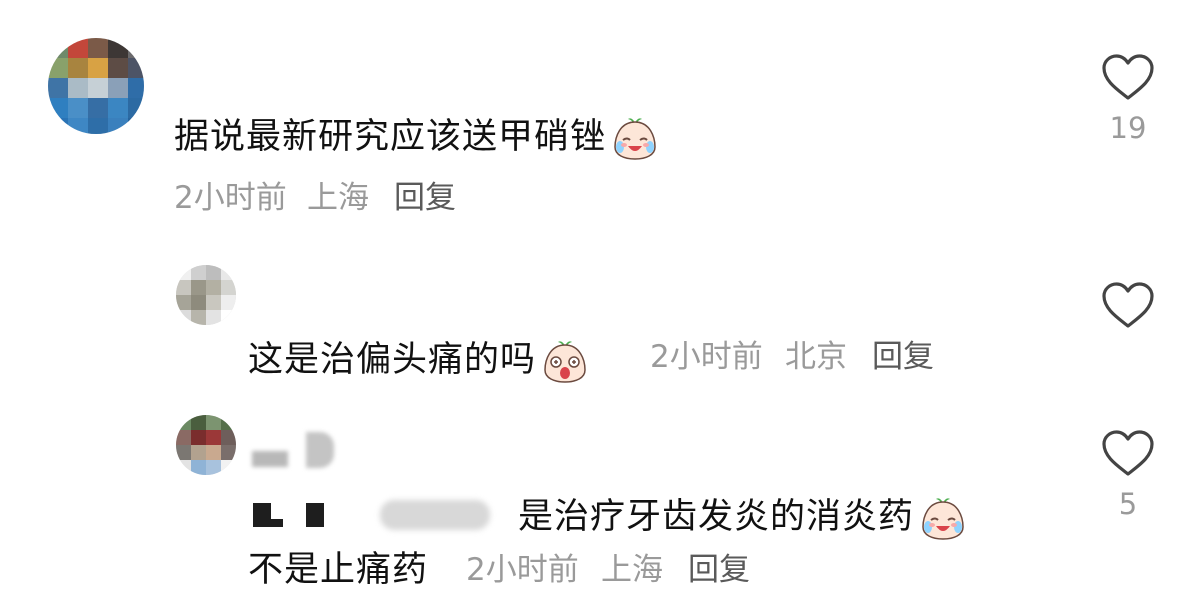 The height and width of the screenshot is (612, 1200). Describe the element at coordinates (565, 361) in the screenshot. I see `surprised-sticker-icon` at that location.